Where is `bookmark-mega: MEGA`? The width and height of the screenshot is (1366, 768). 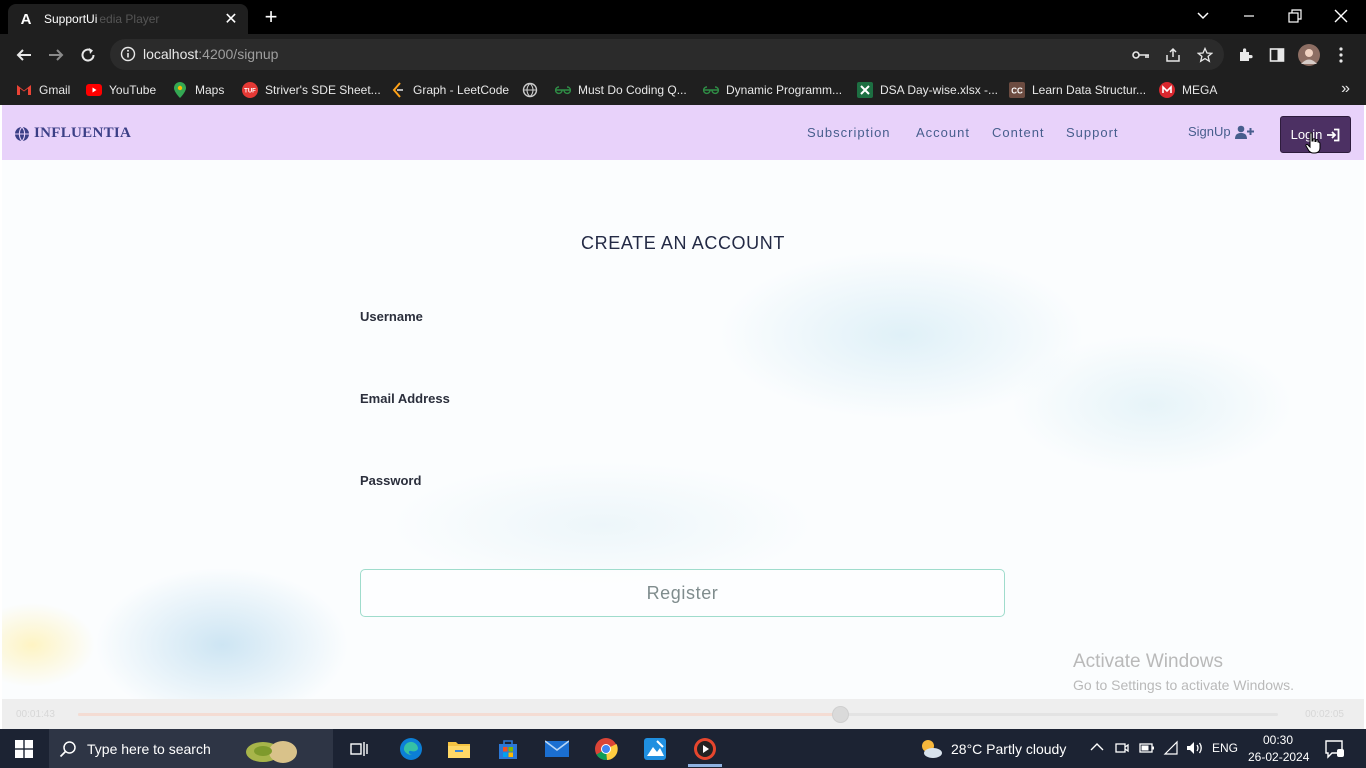 bookmark-mega: MEGA is located at coordinates (1188, 90).